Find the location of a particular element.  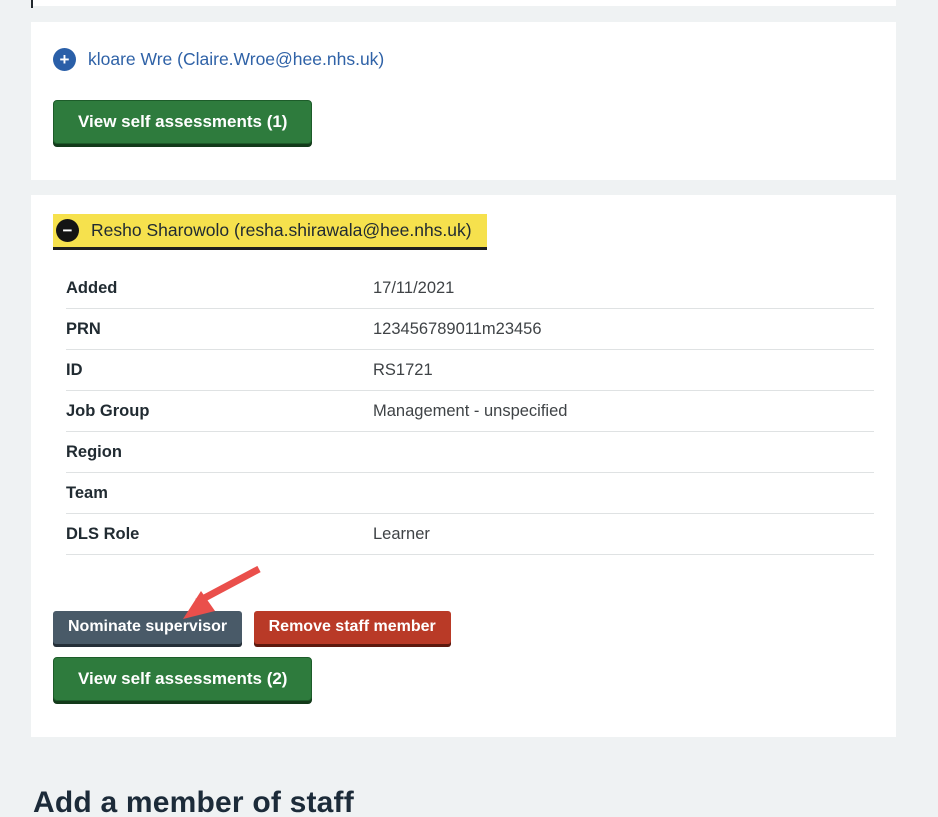

add-staff-heading: Add a member of staff is located at coordinates (193, 801).